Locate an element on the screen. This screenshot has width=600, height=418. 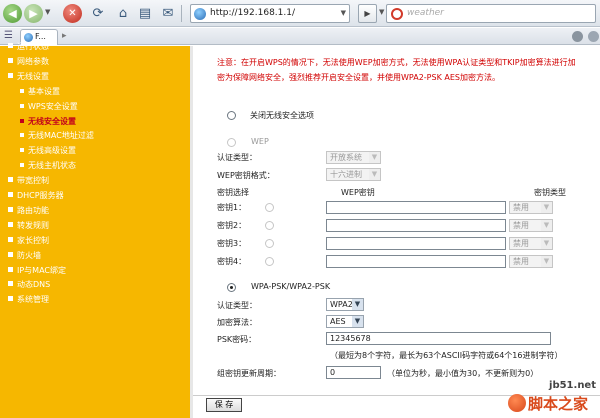
save-button: 保 存 is located at coordinates (224, 405).